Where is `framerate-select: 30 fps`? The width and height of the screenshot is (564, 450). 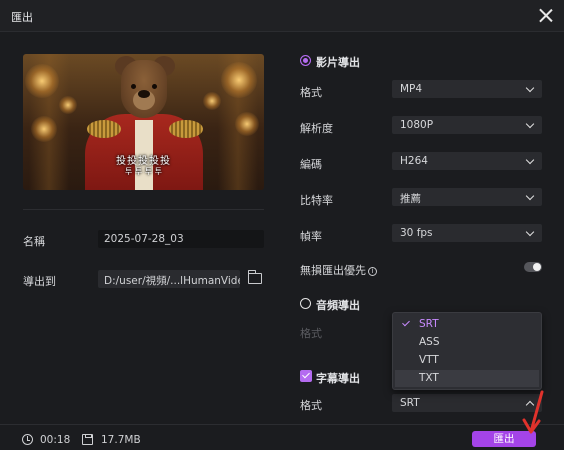
framerate-select: 30 fps is located at coordinates (467, 233).